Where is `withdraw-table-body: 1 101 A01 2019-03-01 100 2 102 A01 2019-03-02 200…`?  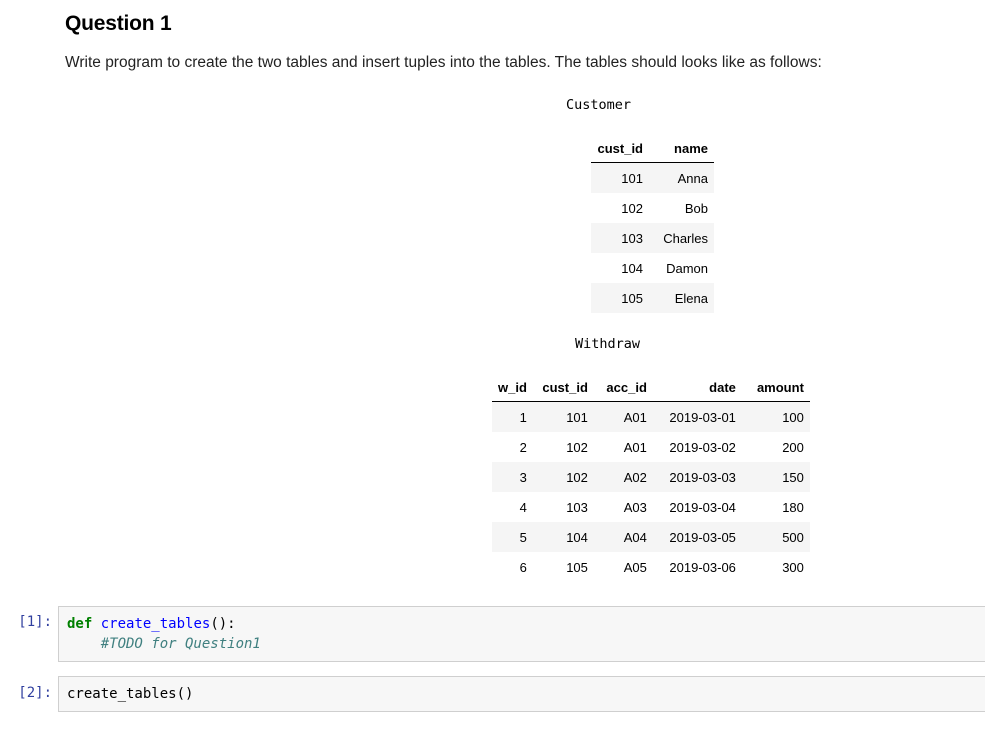
withdraw-table-body: 1 101 A01 2019-03-01 100 2 102 A01 2019-03-02 200… is located at coordinates (651, 492).